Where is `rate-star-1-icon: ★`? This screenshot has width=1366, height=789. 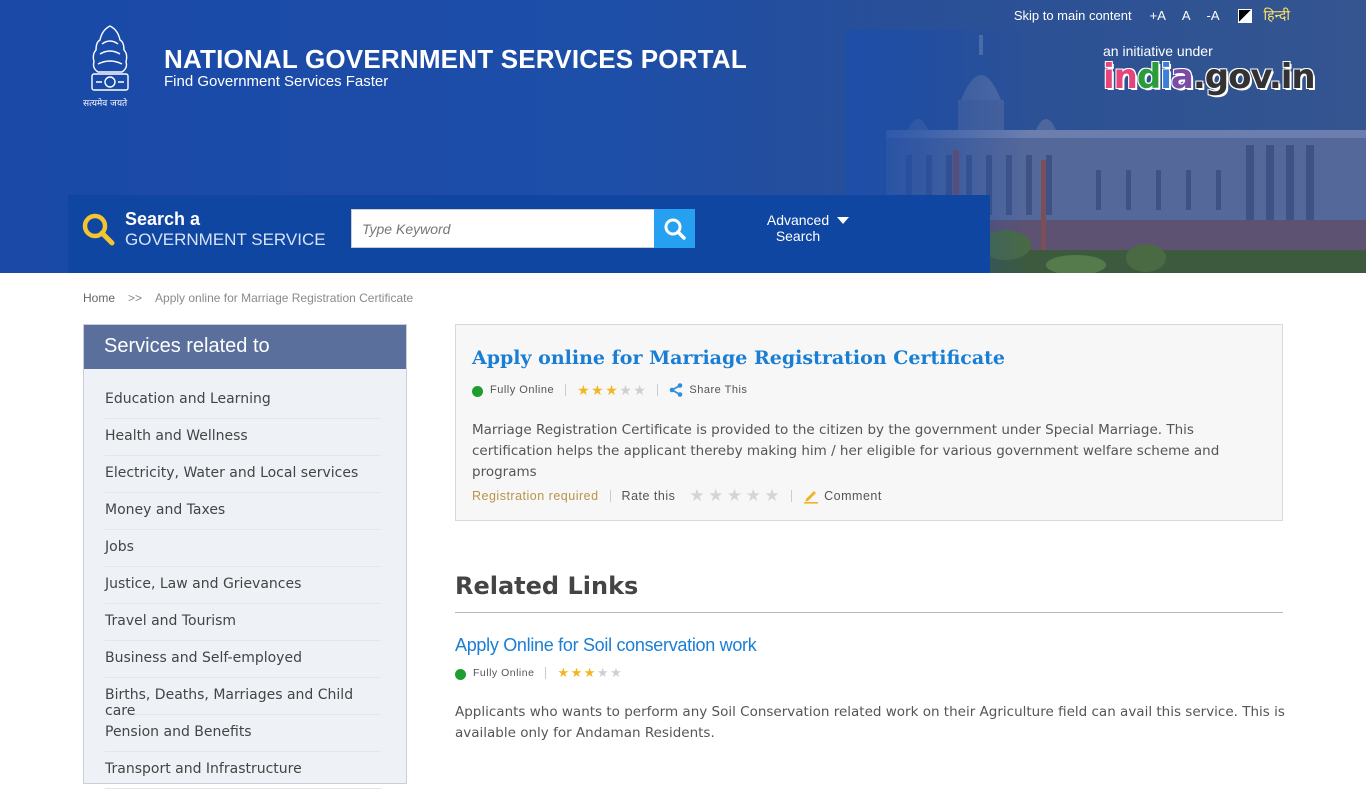 rate-star-1-icon: ★ is located at coordinates (697, 496).